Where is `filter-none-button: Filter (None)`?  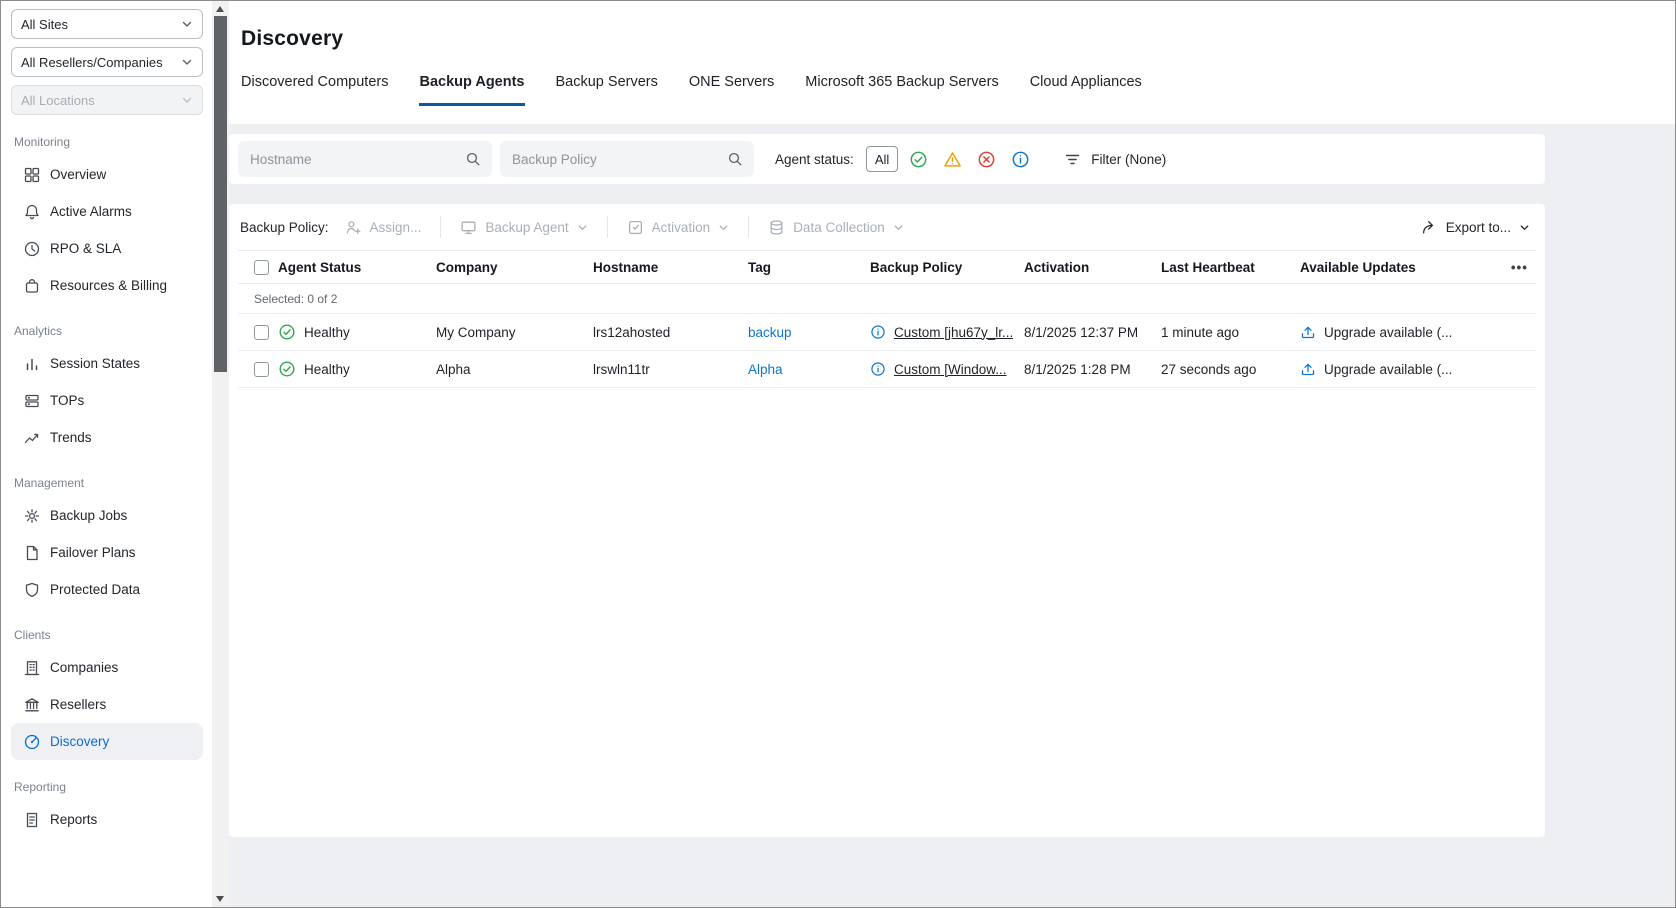
filter-none-button: Filter (None) is located at coordinates (1115, 159).